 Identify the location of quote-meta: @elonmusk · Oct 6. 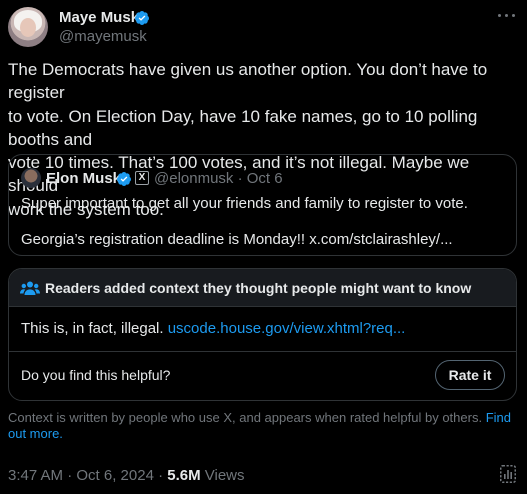
(218, 178).